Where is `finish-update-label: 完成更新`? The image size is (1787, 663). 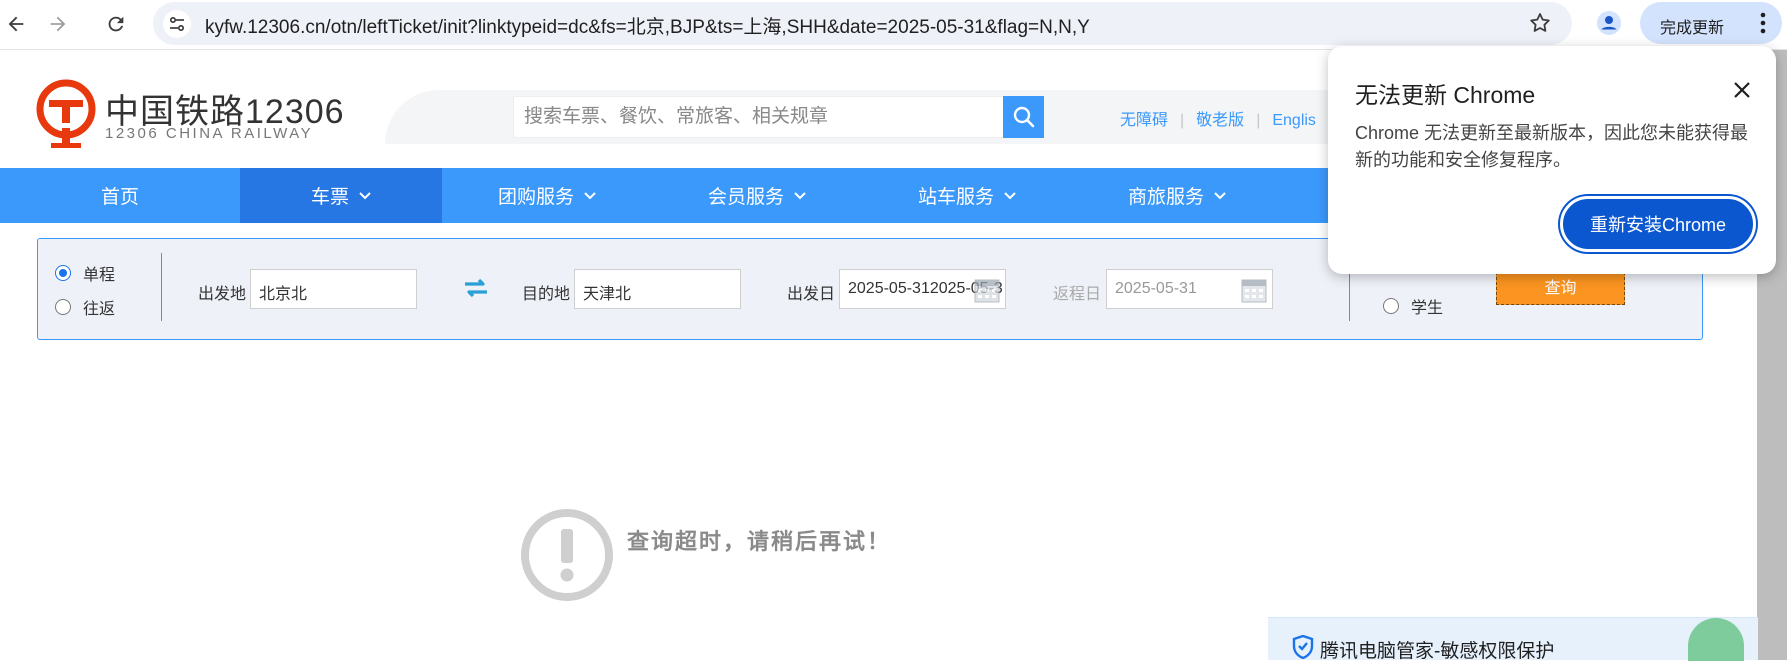 finish-update-label: 完成更新 is located at coordinates (1692, 28).